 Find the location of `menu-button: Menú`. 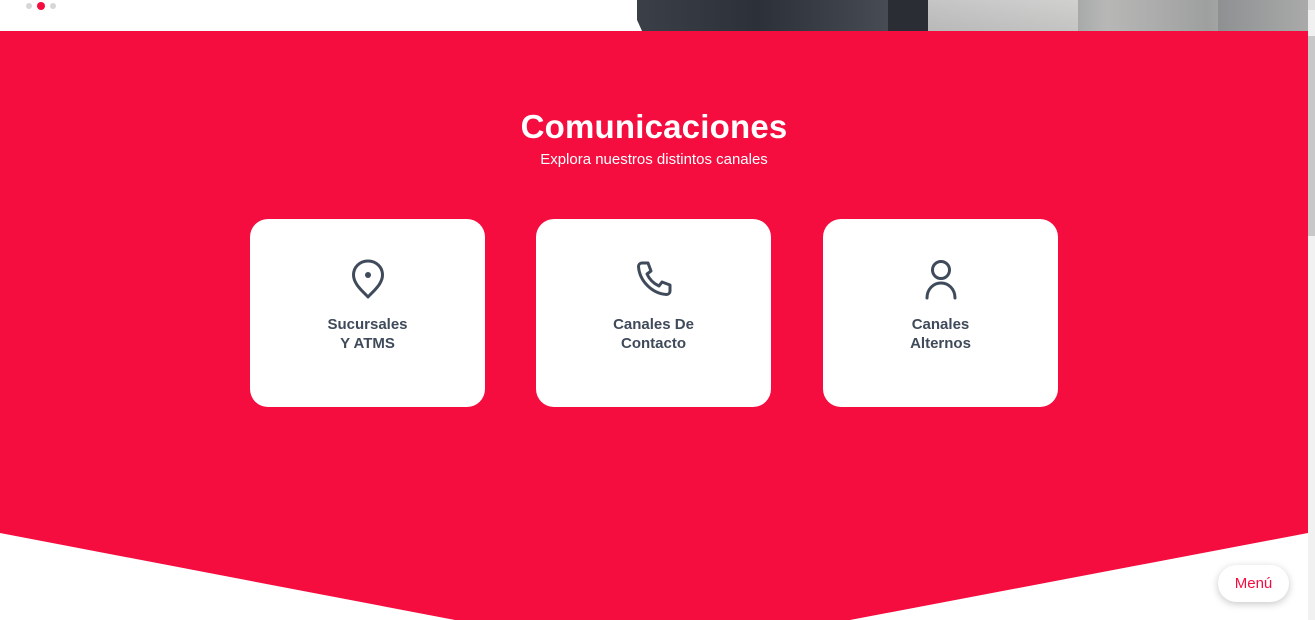

menu-button: Menú is located at coordinates (1253, 583).